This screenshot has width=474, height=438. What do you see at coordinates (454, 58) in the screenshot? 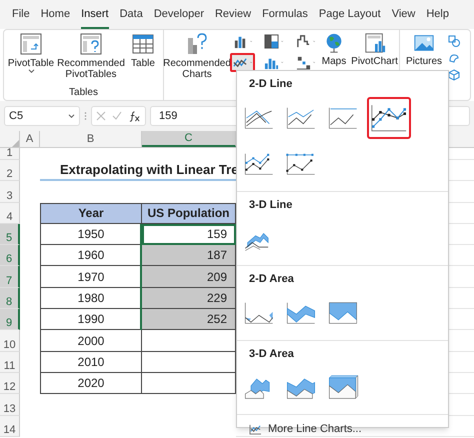
I see `icons-icon` at bounding box center [454, 58].